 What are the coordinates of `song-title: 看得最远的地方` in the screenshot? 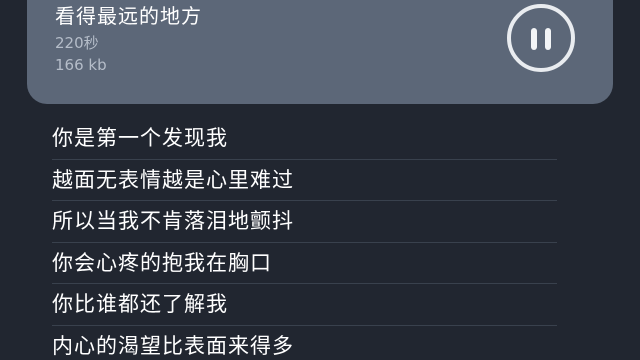 It's located at (128, 16).